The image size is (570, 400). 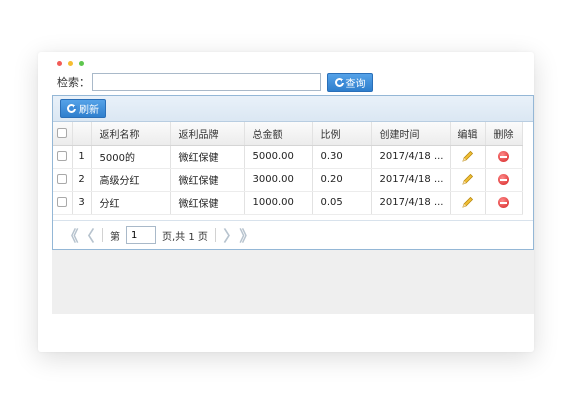 What do you see at coordinates (82, 134) in the screenshot?
I see `rownum-header` at bounding box center [82, 134].